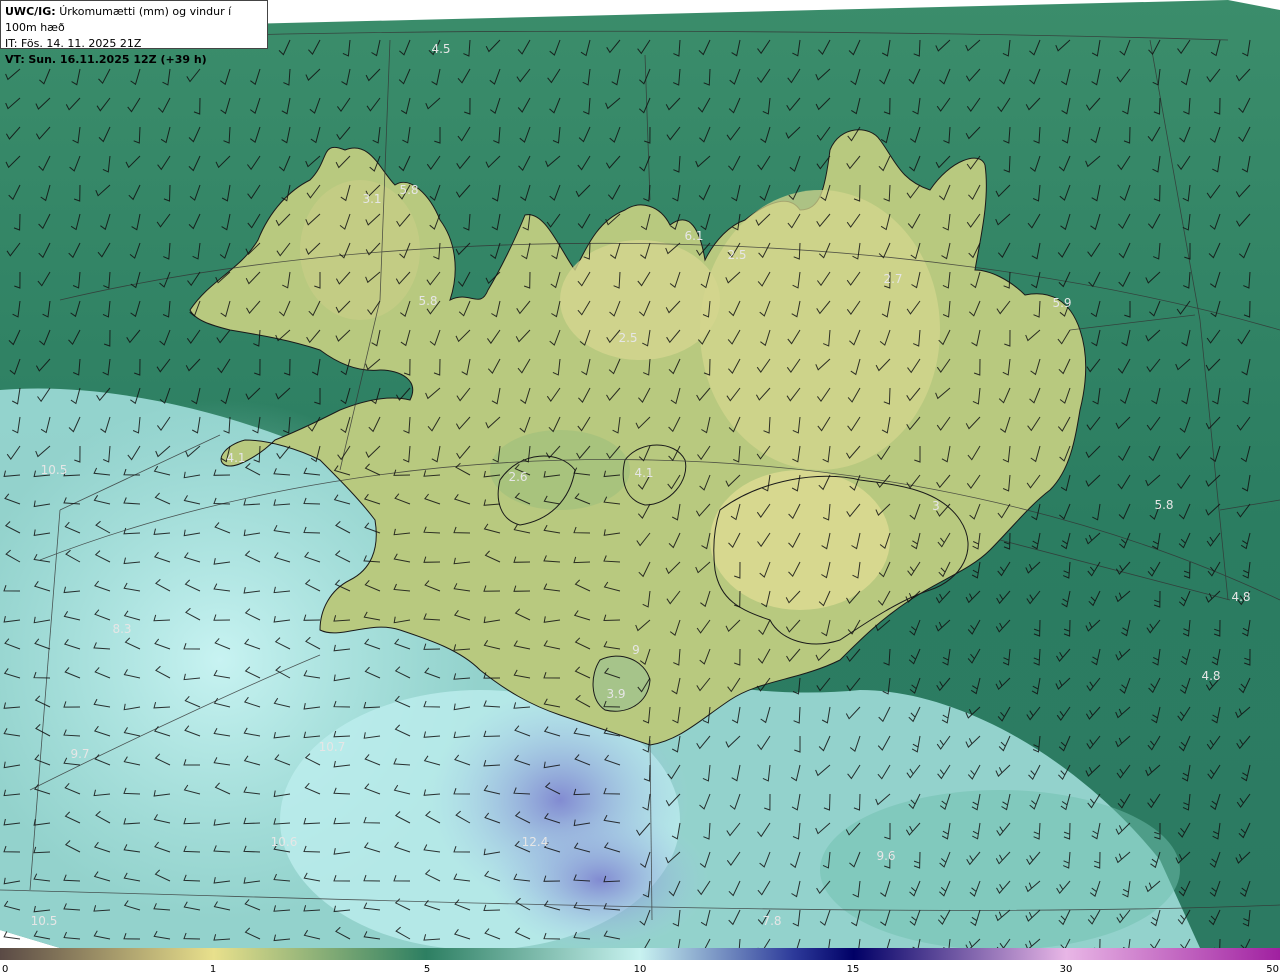 The image size is (1280, 978). What do you see at coordinates (371, 199) in the screenshot?
I see `value-label: 3.1` at bounding box center [371, 199].